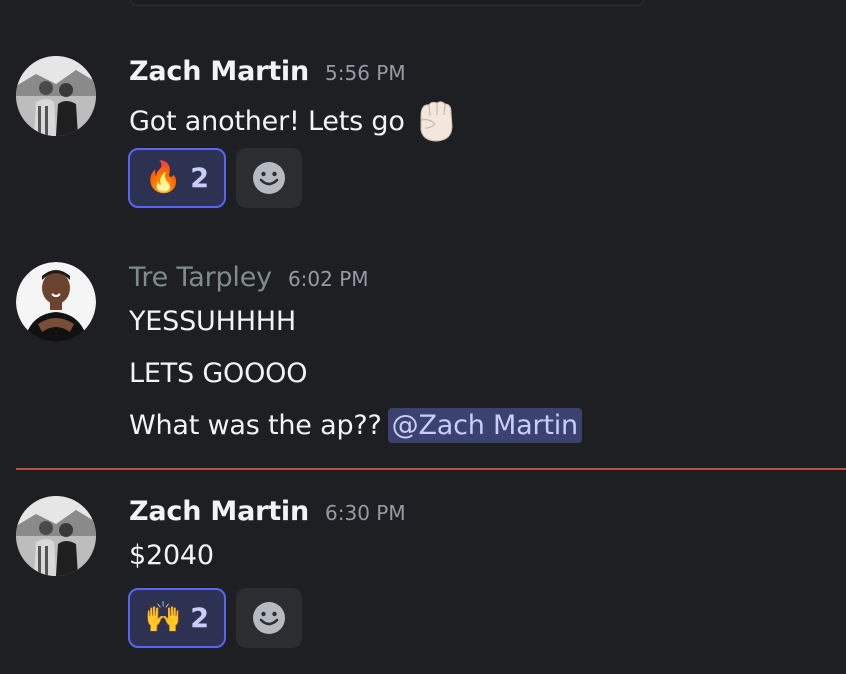 This screenshot has height=674, width=846. I want to click on message-text: $2040, so click(171, 555).